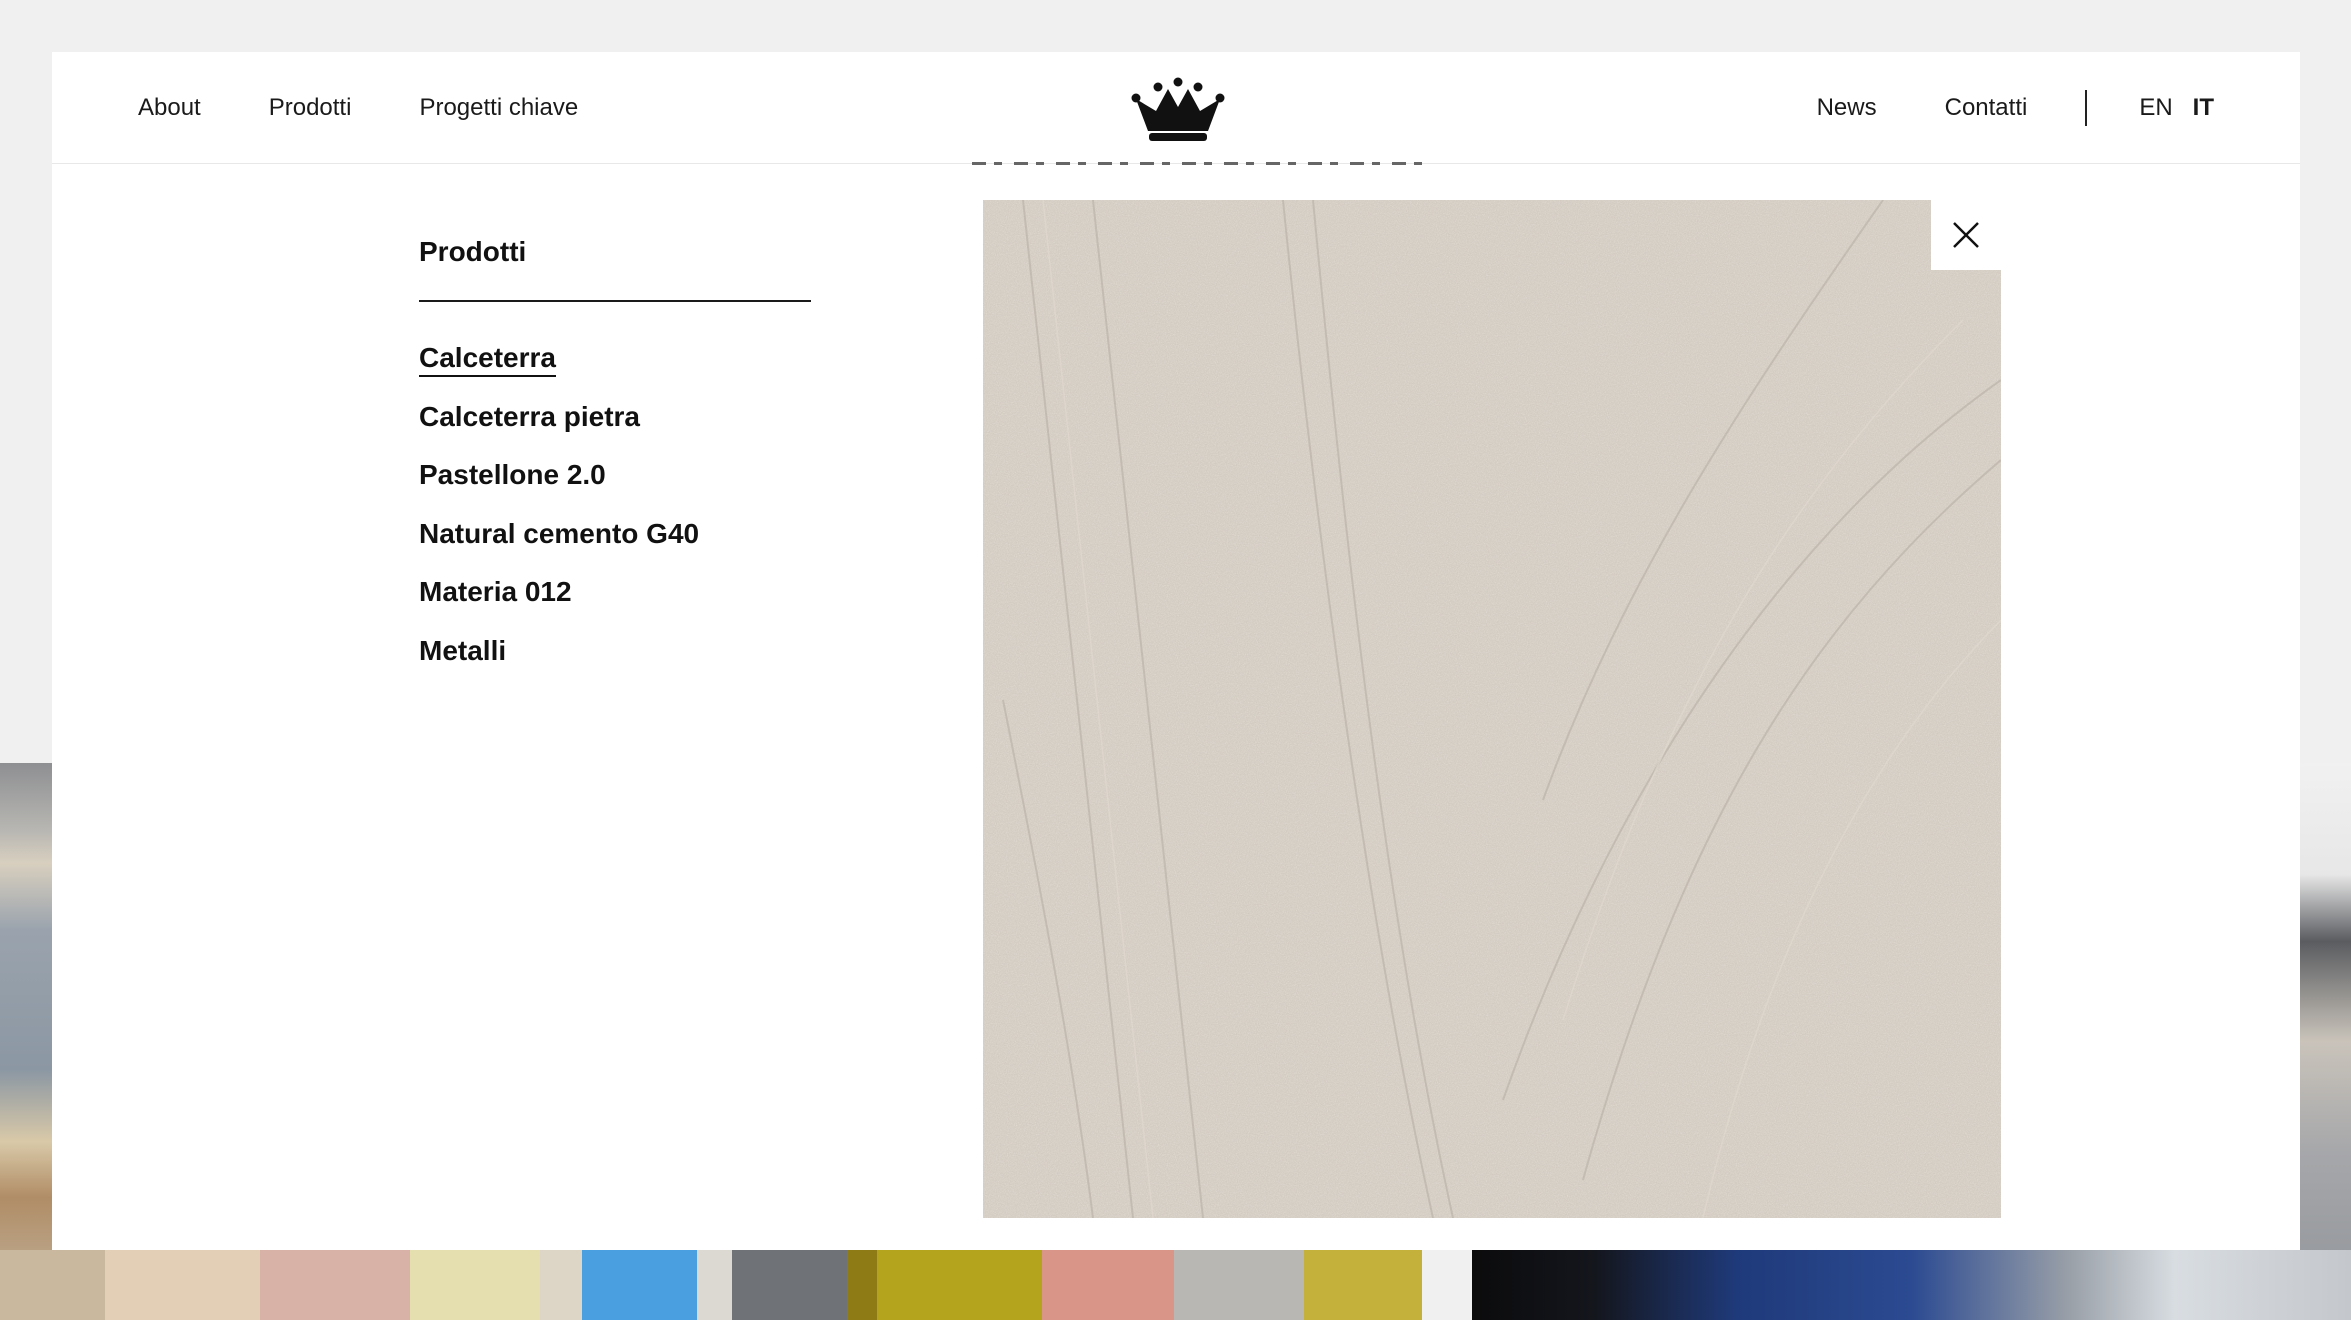 The width and height of the screenshot is (2351, 1320). I want to click on nav-right: News Contatti EN IT, so click(2015, 107).